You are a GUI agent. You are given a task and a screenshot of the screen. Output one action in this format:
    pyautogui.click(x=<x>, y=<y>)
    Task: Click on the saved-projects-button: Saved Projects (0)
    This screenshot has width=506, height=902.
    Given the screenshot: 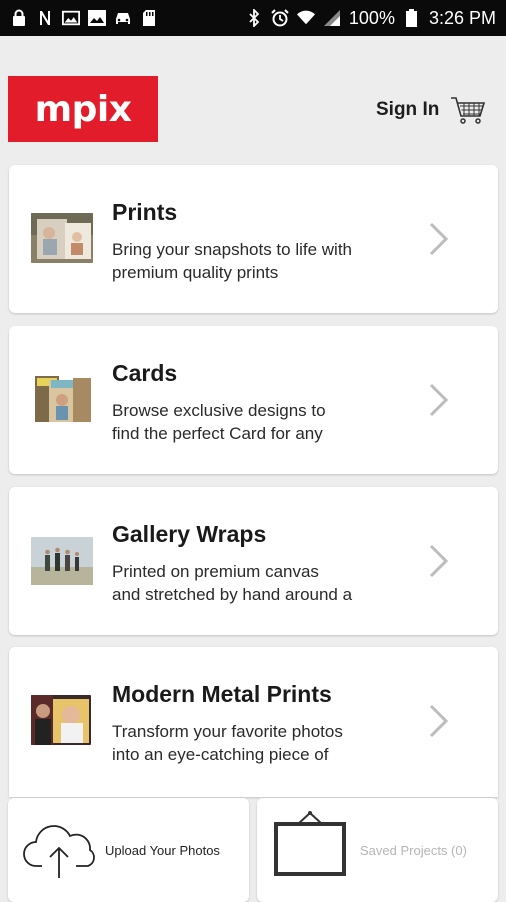 What is the action you would take?
    pyautogui.click(x=377, y=850)
    